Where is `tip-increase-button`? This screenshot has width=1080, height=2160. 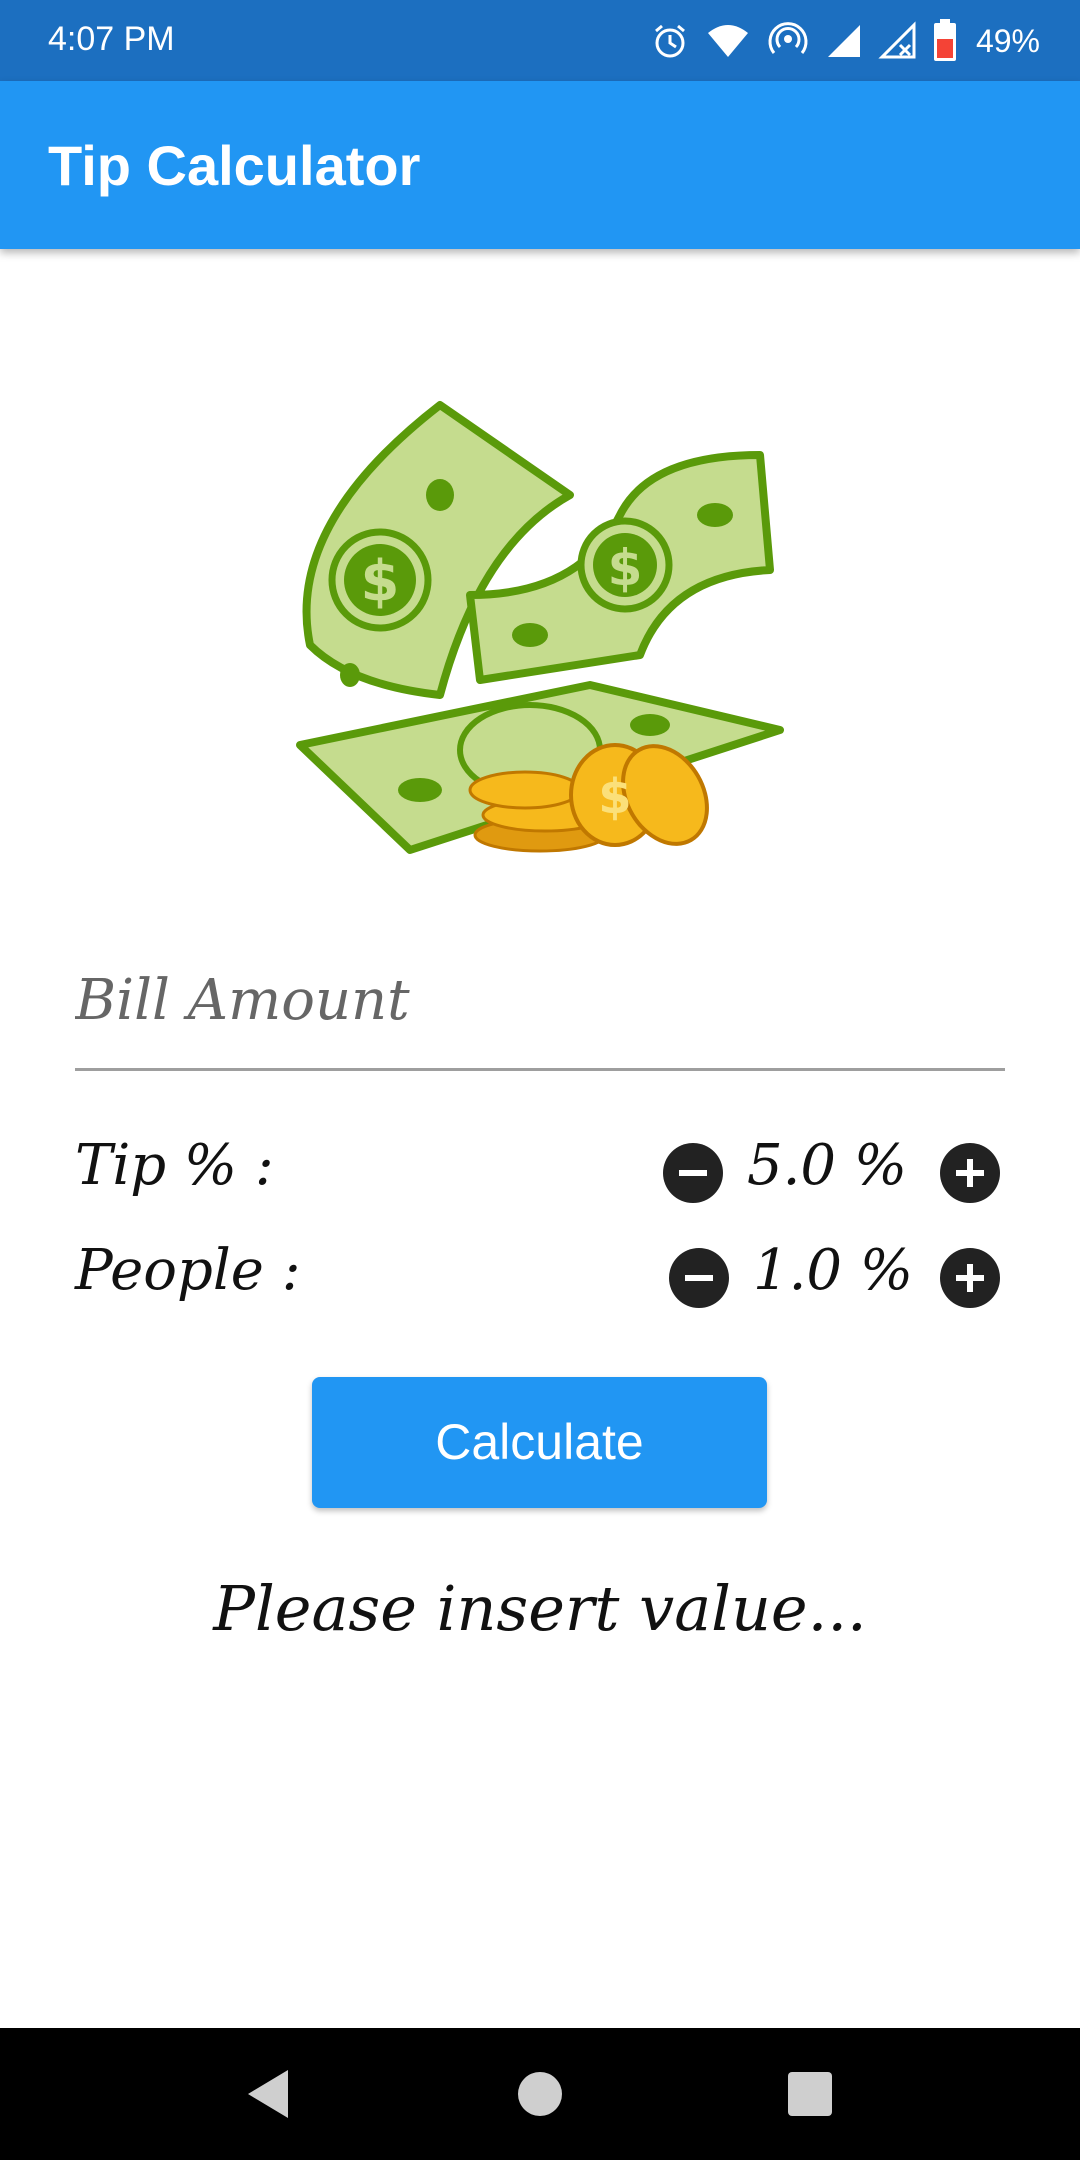
tip-increase-button is located at coordinates (970, 1173).